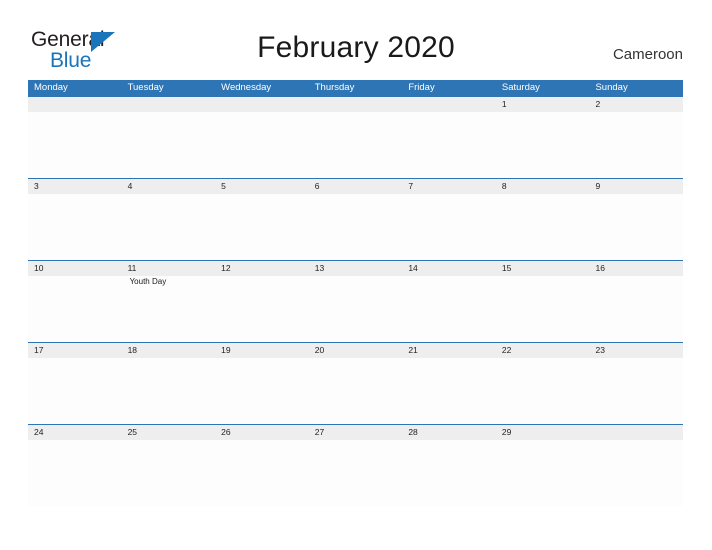 The height and width of the screenshot is (550, 712). What do you see at coordinates (169, 268) in the screenshot?
I see `day-number: 11` at bounding box center [169, 268].